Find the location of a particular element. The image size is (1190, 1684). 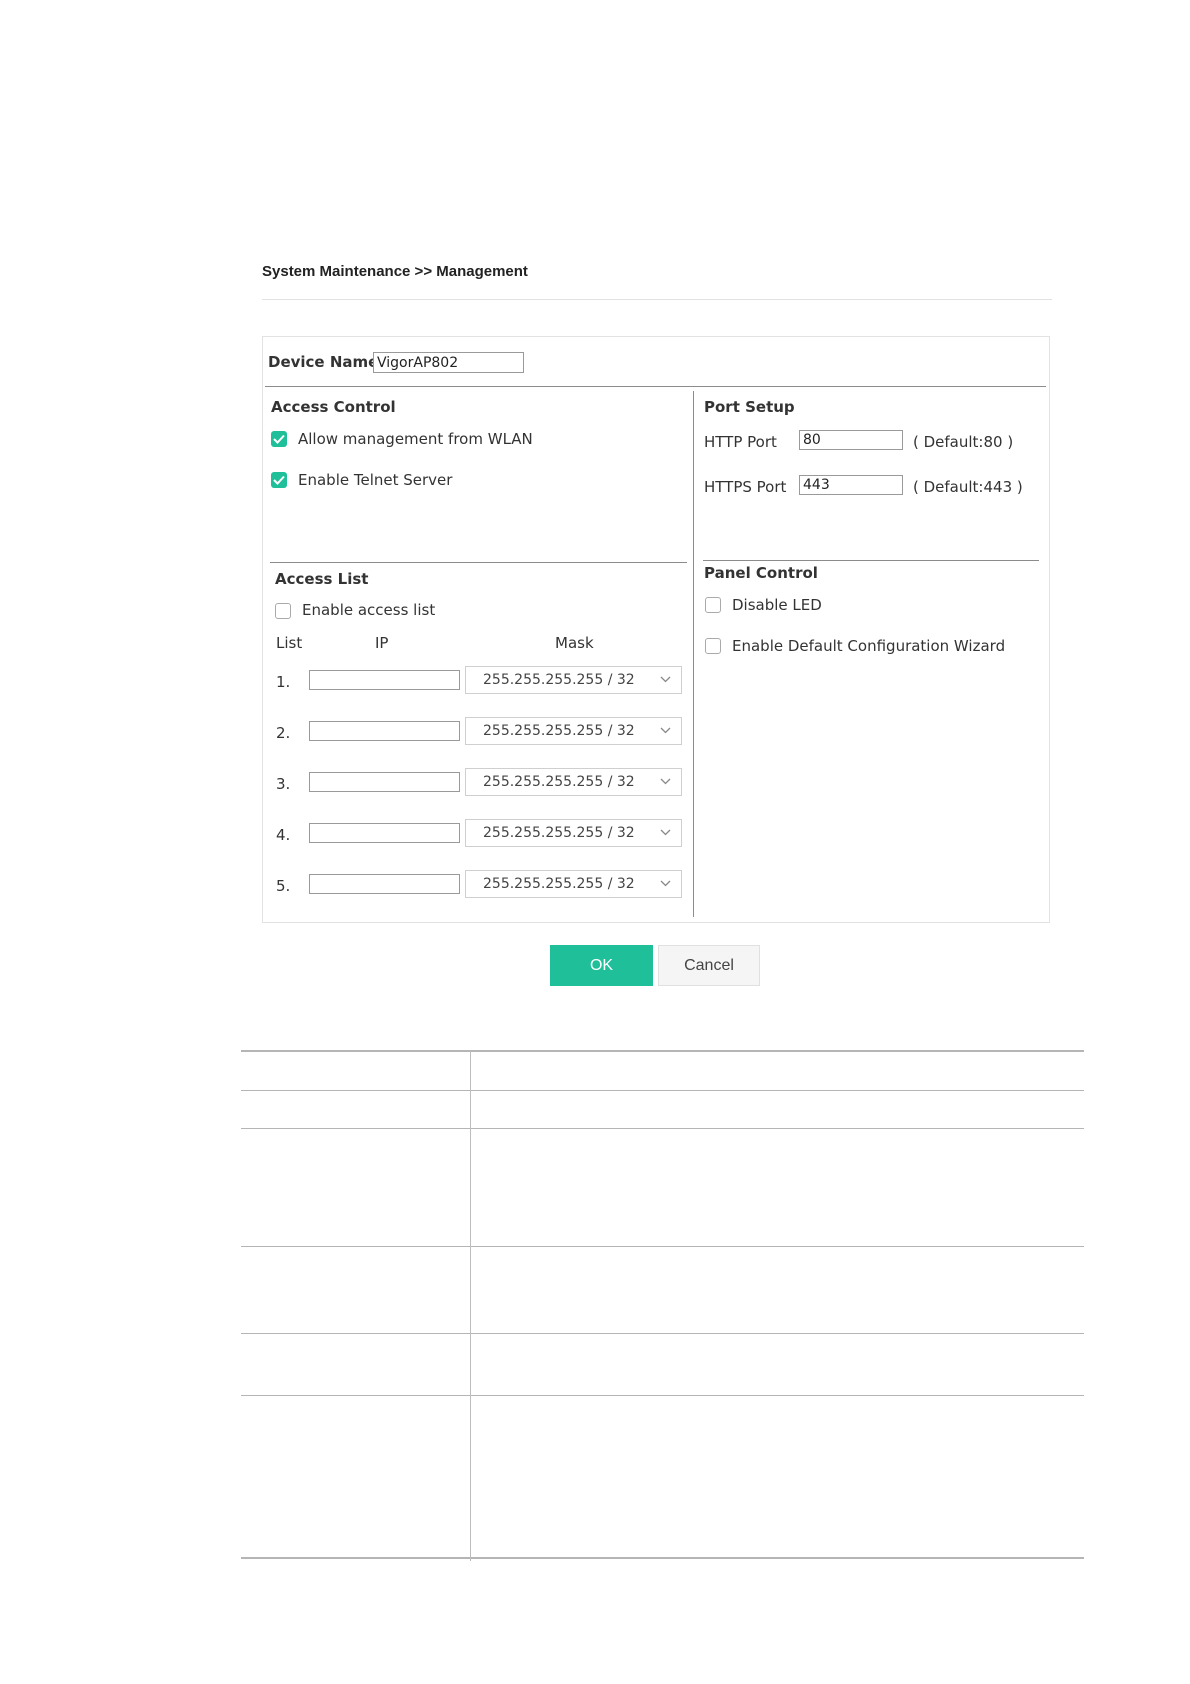

http-port-default: ( Default:80 ) is located at coordinates (963, 442).